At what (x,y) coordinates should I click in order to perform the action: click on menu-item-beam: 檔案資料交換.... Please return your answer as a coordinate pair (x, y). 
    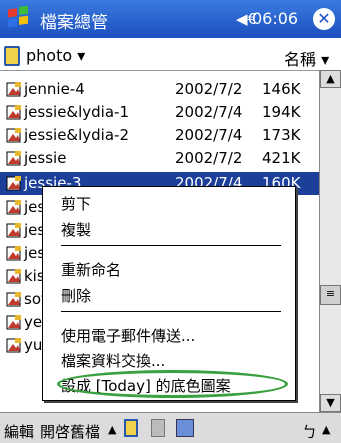
    Looking at the image, I should click on (113, 360).